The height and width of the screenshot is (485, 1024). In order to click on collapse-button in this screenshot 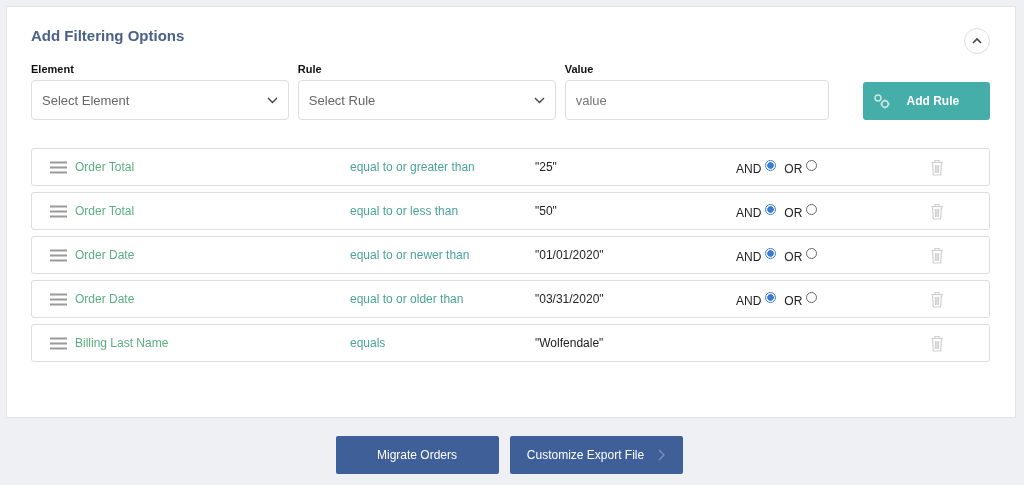, I will do `click(977, 41)`.